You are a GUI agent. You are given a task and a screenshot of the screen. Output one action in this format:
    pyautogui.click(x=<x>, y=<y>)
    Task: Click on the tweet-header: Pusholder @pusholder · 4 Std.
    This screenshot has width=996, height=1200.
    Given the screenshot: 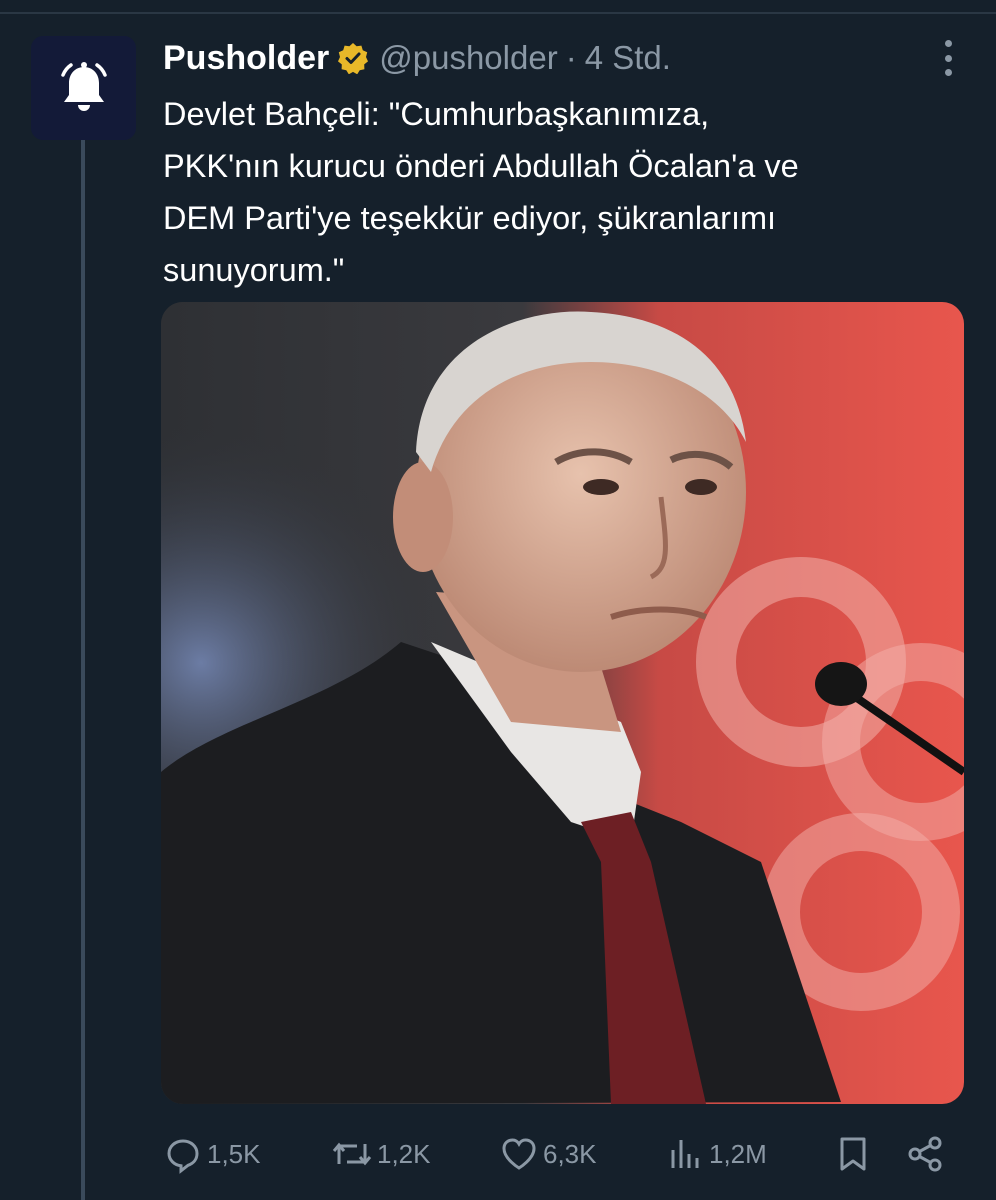 What is the action you would take?
    pyautogui.click(x=417, y=58)
    